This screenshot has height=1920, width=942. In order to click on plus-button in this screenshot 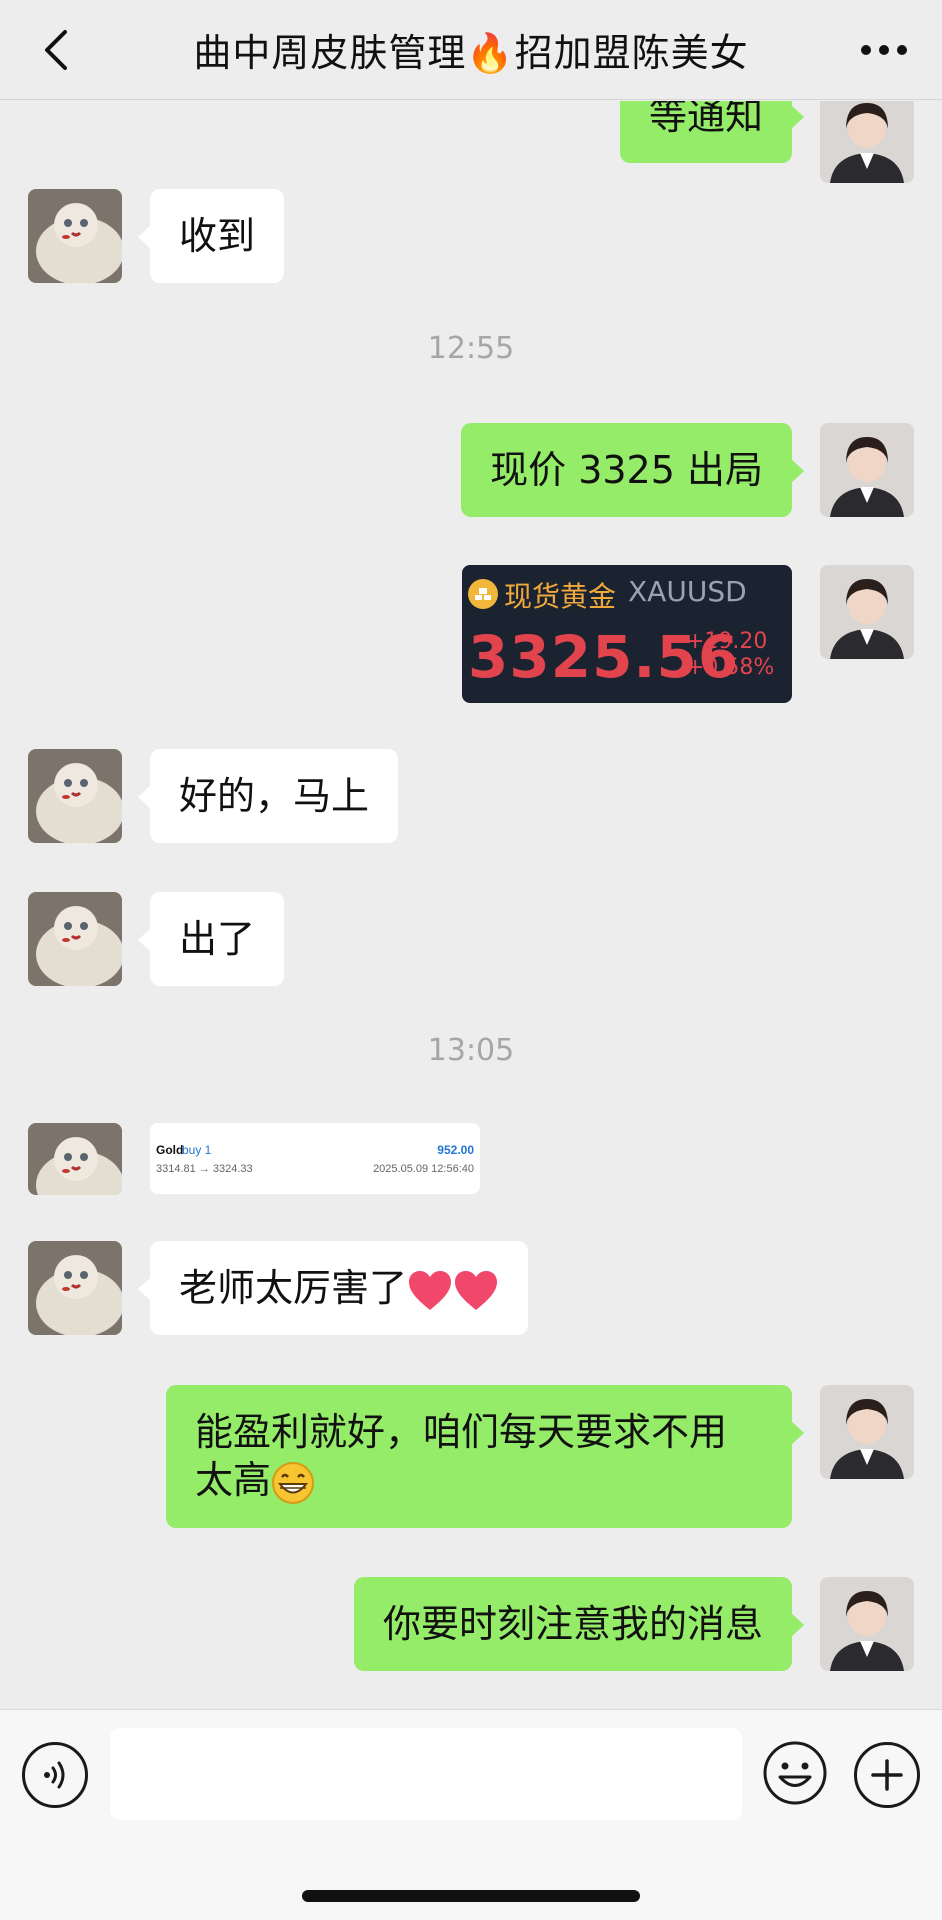, I will do `click(887, 1775)`.